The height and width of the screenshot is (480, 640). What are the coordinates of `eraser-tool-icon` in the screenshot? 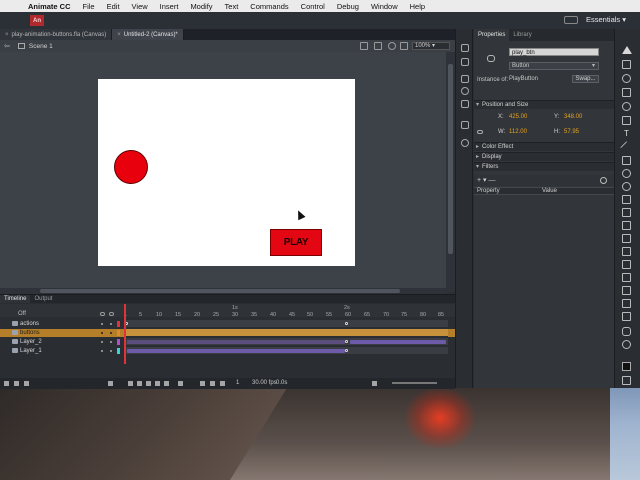 It's located at (626, 290).